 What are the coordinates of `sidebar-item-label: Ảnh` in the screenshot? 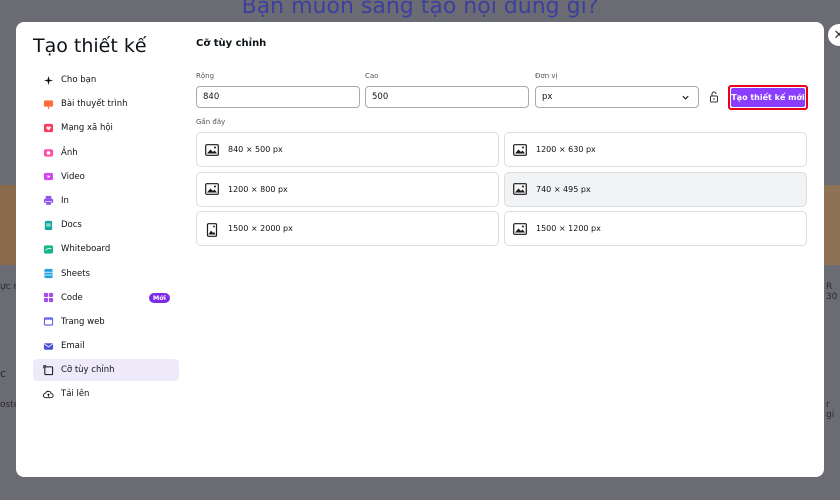 It's located at (69, 152).